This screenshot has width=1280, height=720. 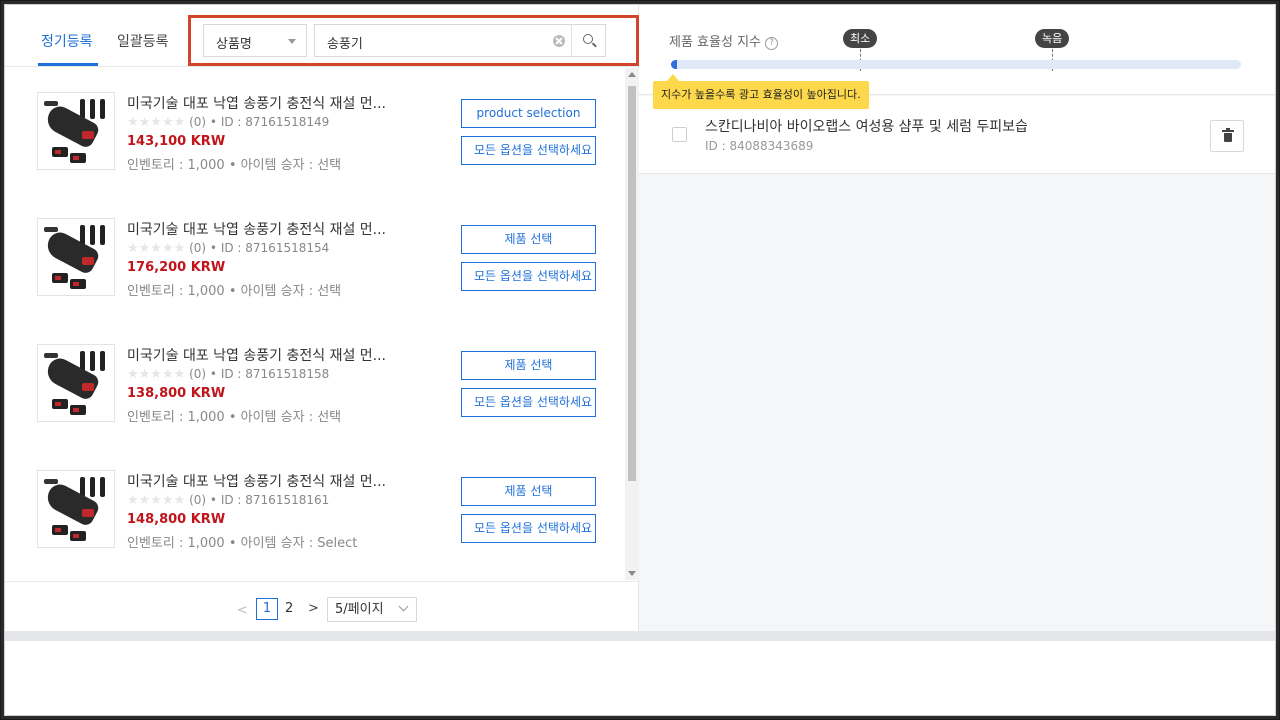 I want to click on trash-icon, so click(x=1228, y=137).